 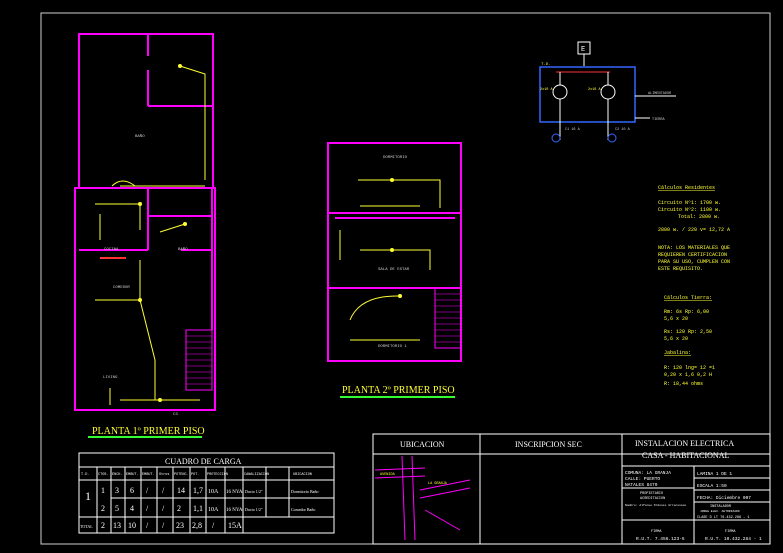 I want to click on calc-tierra-line: Jabalina:, so click(x=677, y=353).